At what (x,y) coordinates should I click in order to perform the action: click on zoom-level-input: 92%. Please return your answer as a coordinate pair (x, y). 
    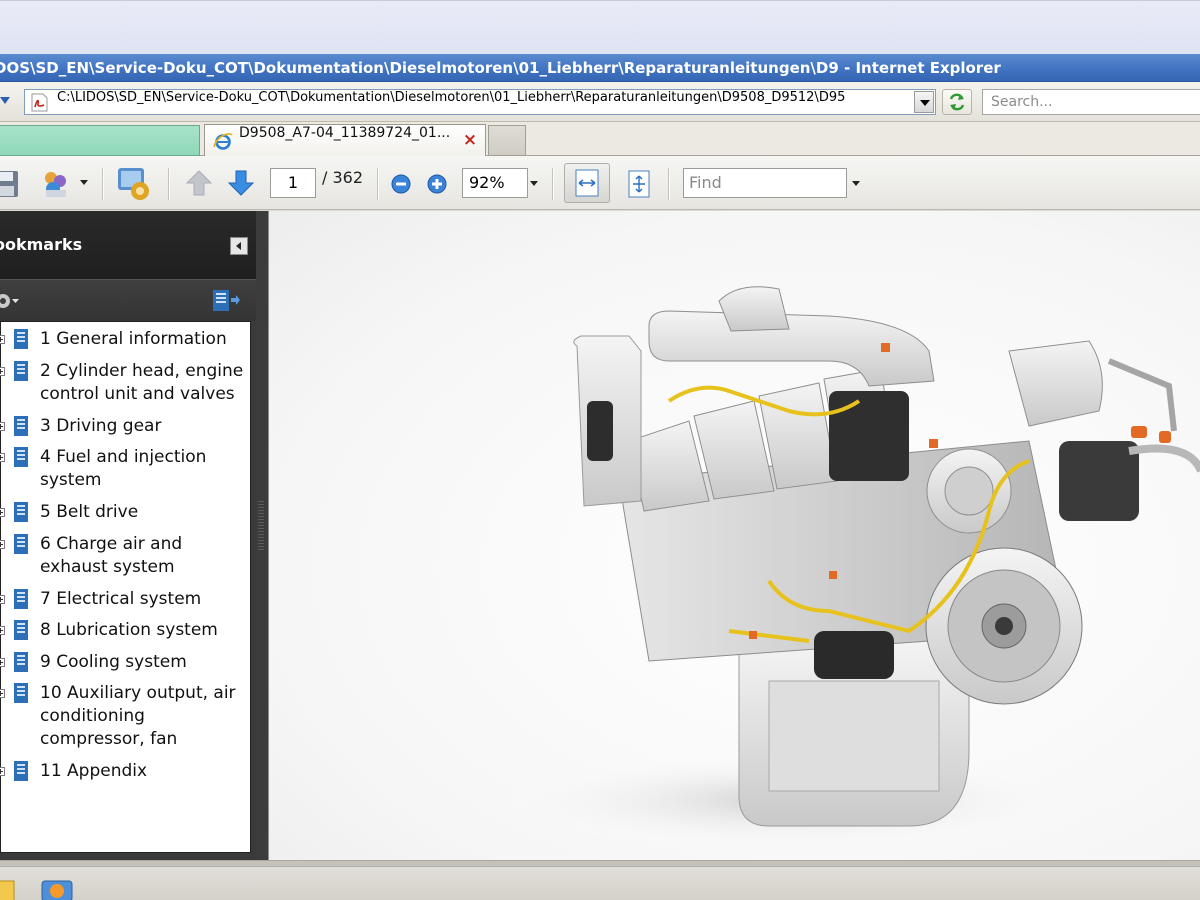
    Looking at the image, I should click on (495, 183).